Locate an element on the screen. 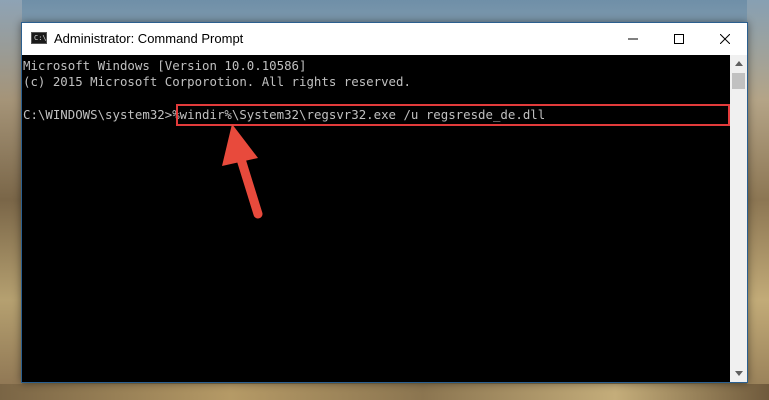  command-prompt-icon: C:\ is located at coordinates (39, 38).